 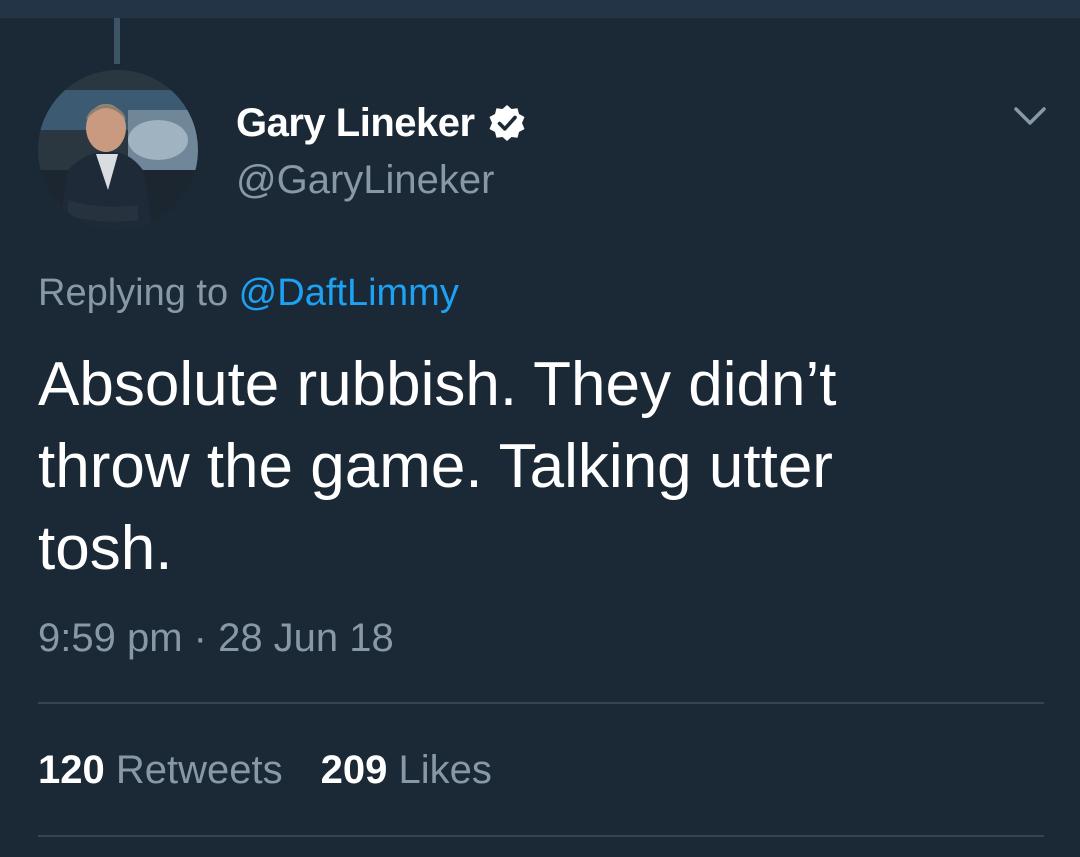 I want to click on verified-badge-icon, so click(x=507, y=123).